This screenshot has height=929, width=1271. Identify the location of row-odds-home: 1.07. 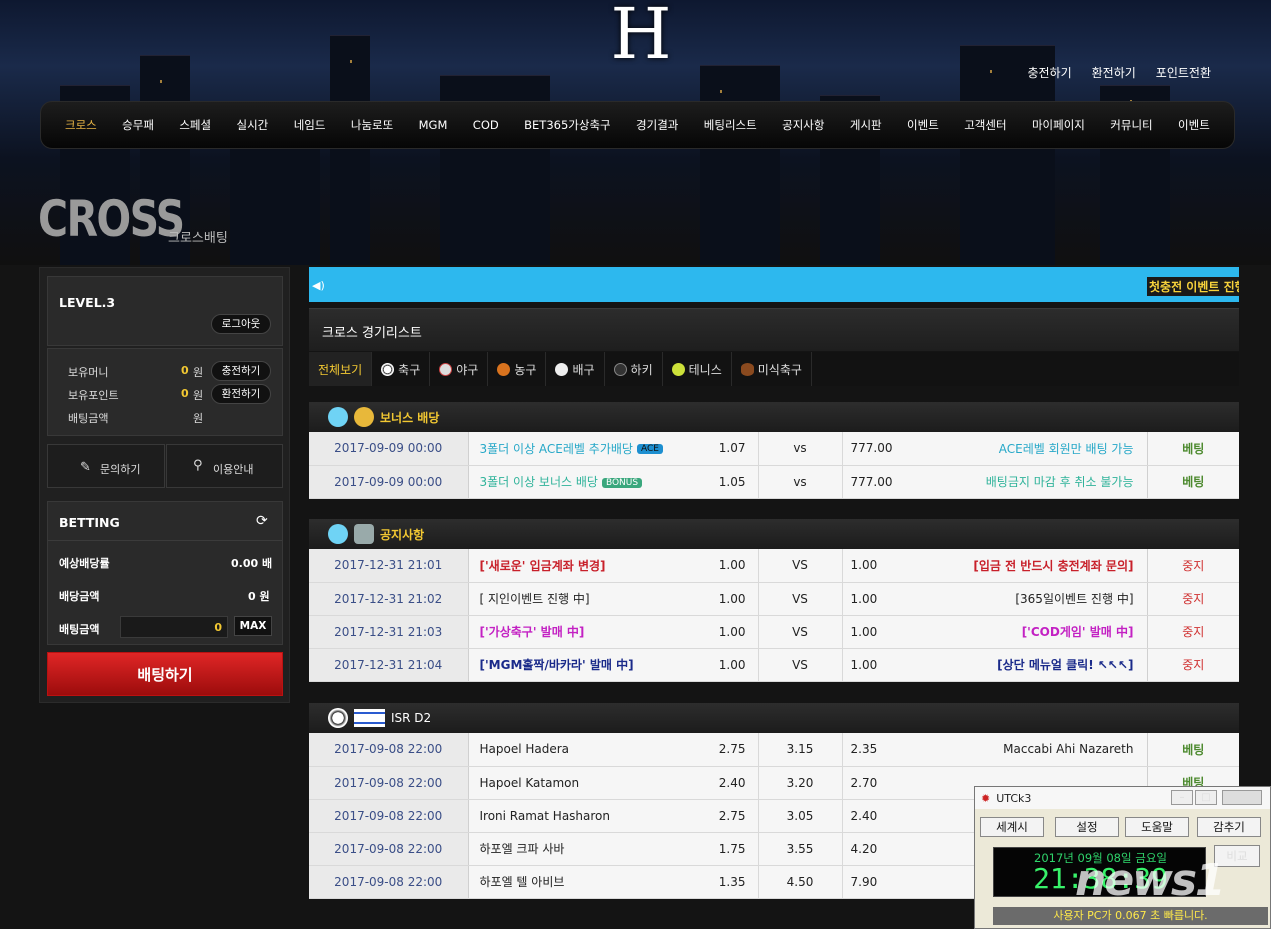
(728, 449).